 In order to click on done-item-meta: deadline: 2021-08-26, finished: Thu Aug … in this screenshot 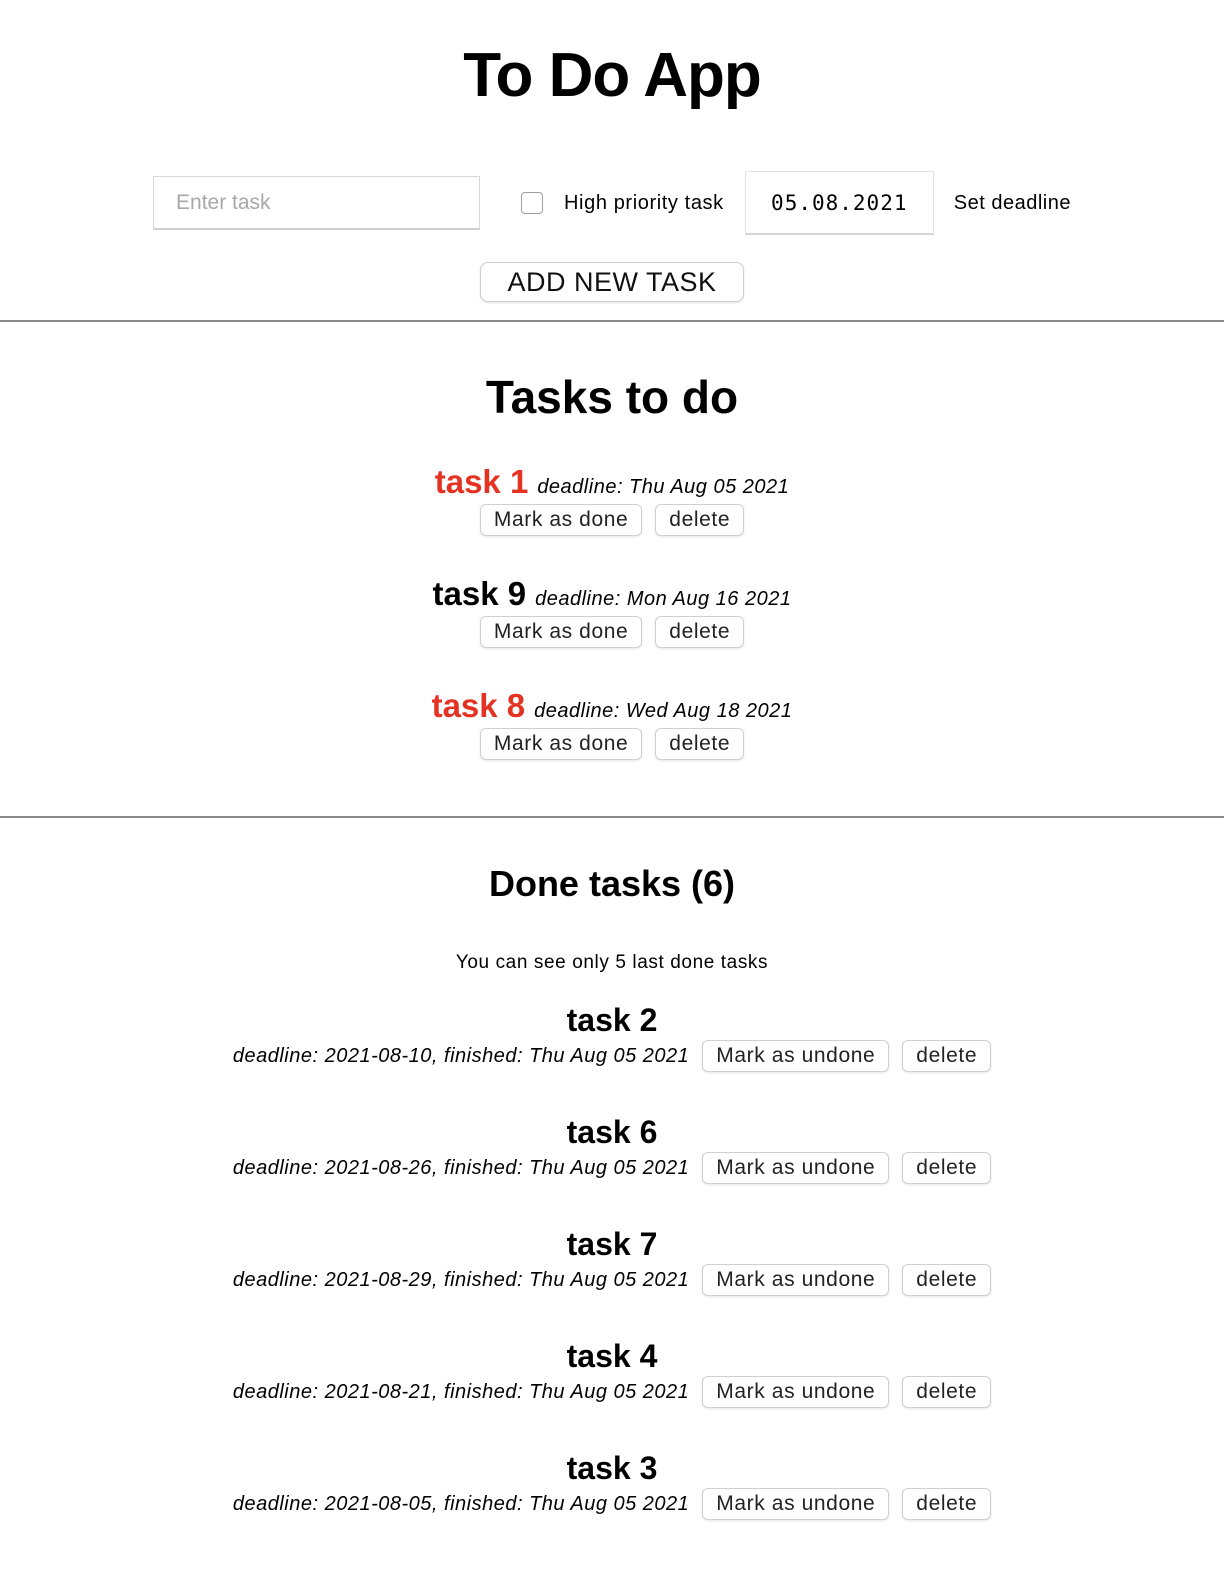, I will do `click(461, 1167)`.